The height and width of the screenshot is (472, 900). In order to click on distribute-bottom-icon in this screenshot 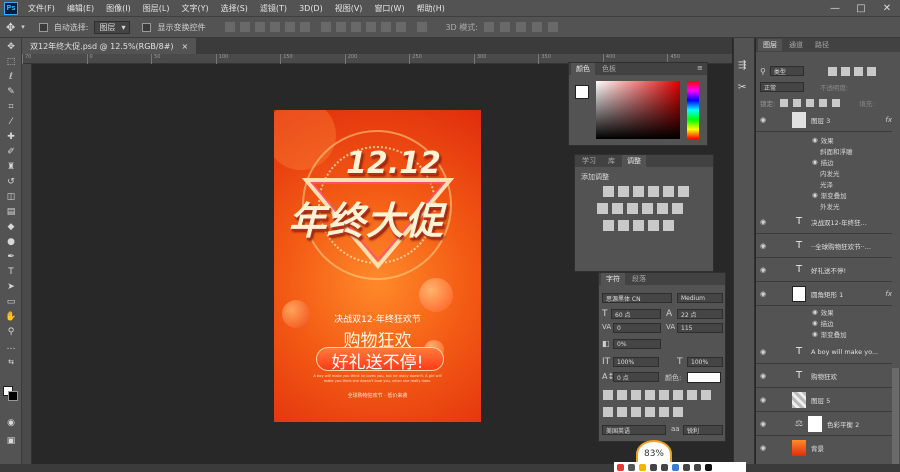, I will do `click(356, 27)`.